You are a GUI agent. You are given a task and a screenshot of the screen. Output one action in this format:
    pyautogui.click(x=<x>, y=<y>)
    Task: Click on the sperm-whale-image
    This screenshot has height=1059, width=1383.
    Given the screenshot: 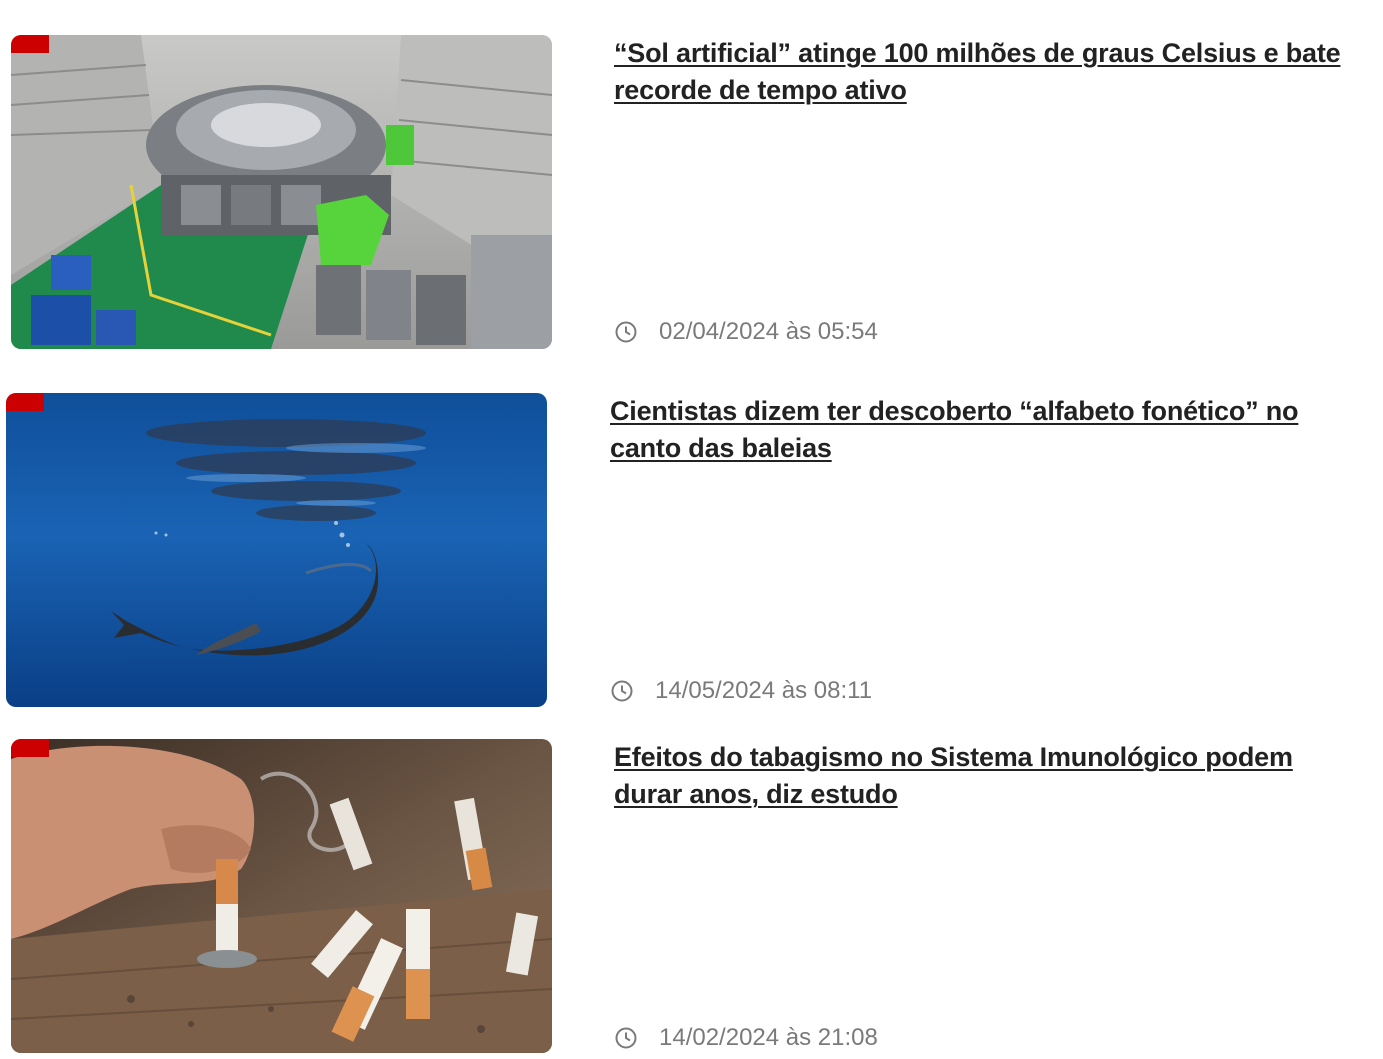 What is the action you would take?
    pyautogui.click(x=276, y=550)
    